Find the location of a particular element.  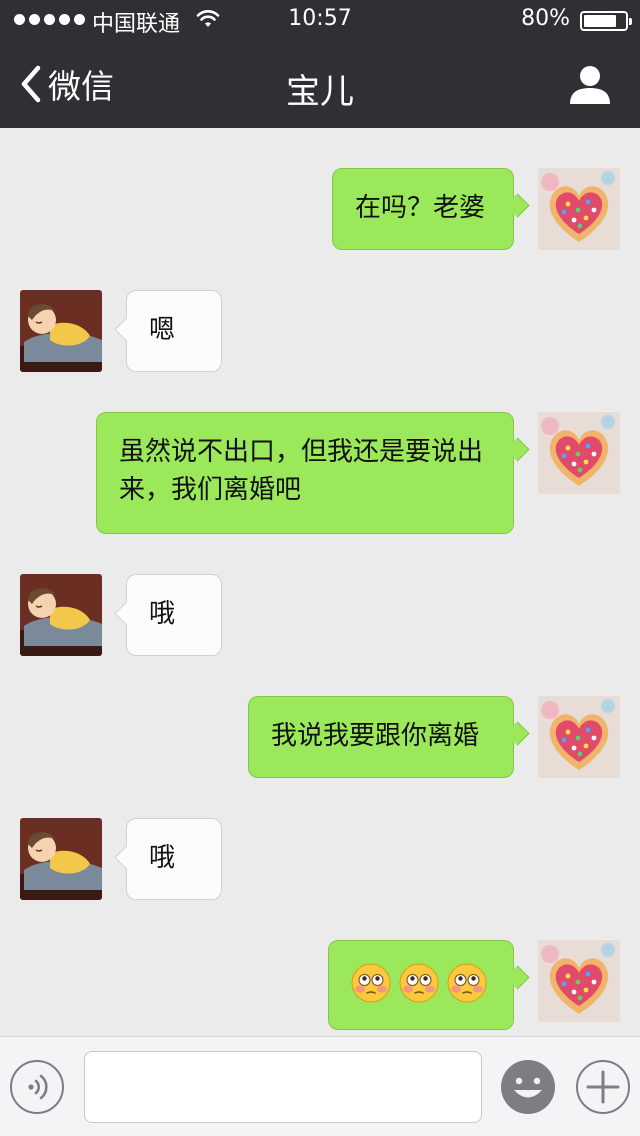

input-bar is located at coordinates (320, 1086).